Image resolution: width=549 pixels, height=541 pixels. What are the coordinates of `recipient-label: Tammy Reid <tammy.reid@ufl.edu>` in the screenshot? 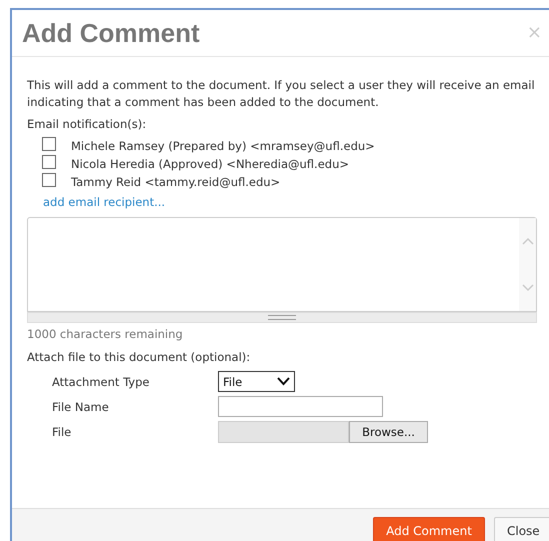 It's located at (175, 182).